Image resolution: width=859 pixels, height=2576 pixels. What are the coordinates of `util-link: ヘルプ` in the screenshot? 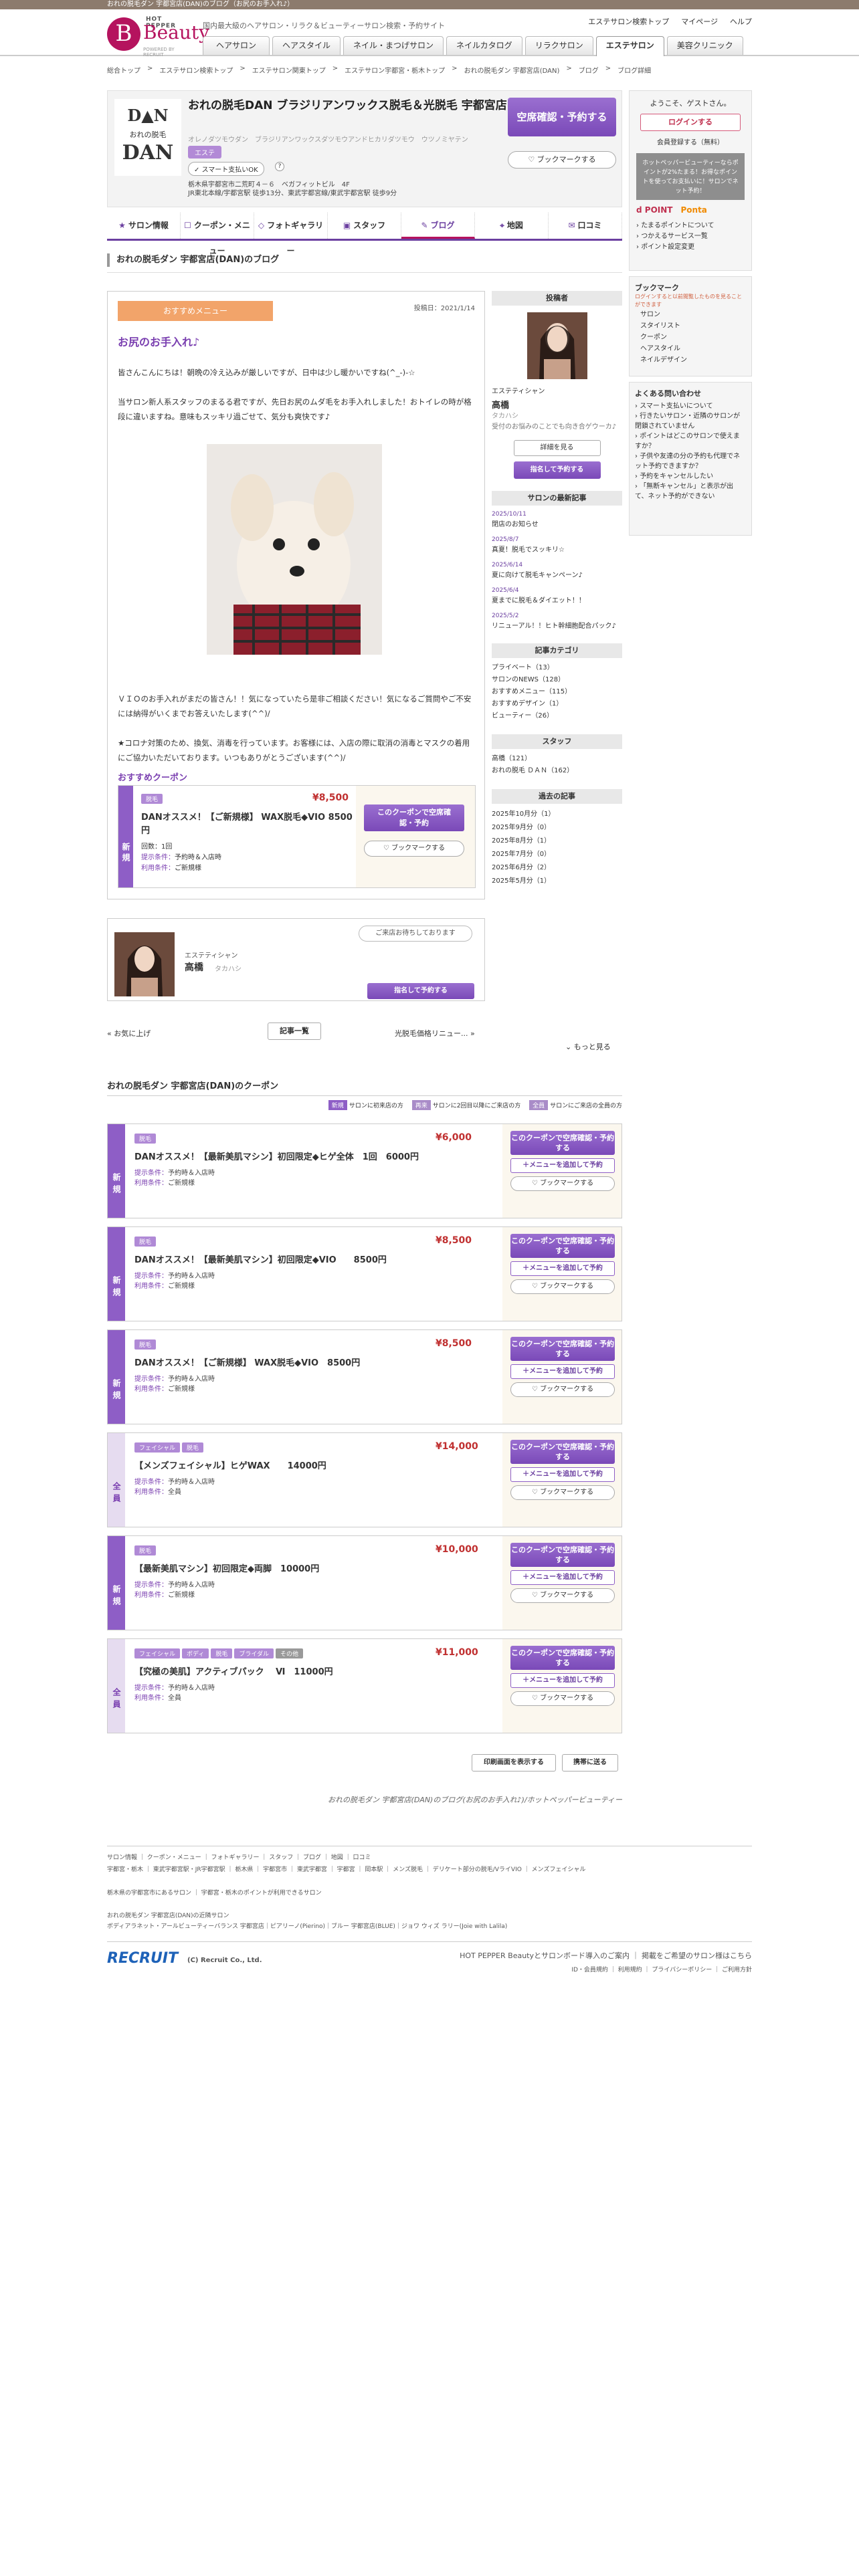 It's located at (741, 21).